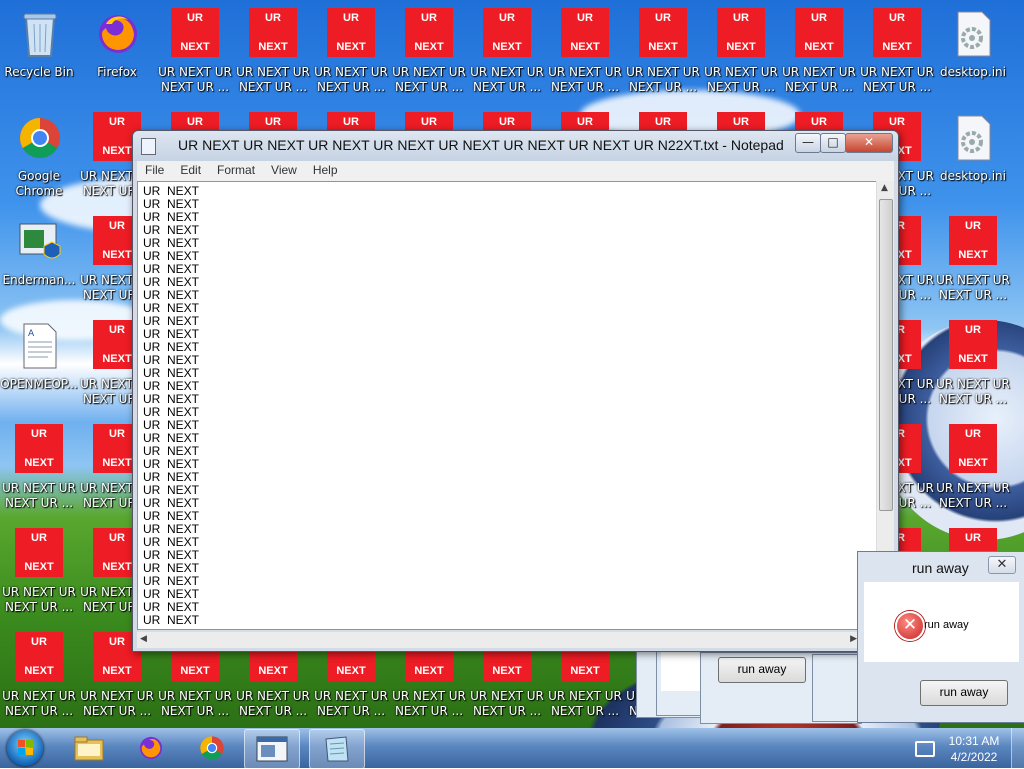 Image resolution: width=1024 pixels, height=769 pixels. I want to click on scroll-up-arrow-icon: ▲, so click(884, 188).